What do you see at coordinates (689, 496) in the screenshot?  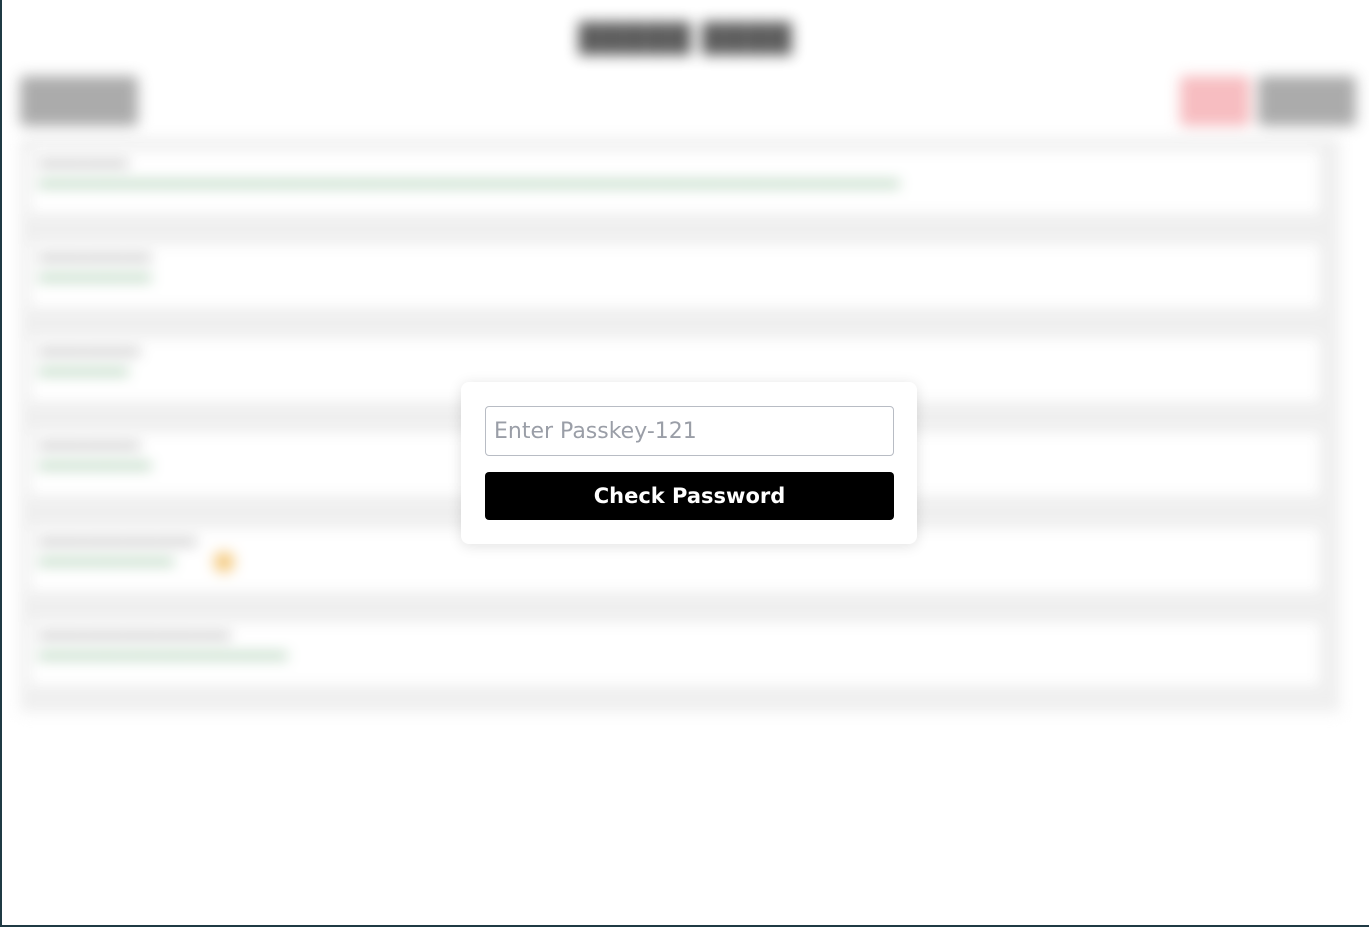 I see `check-password-button: Check Password` at bounding box center [689, 496].